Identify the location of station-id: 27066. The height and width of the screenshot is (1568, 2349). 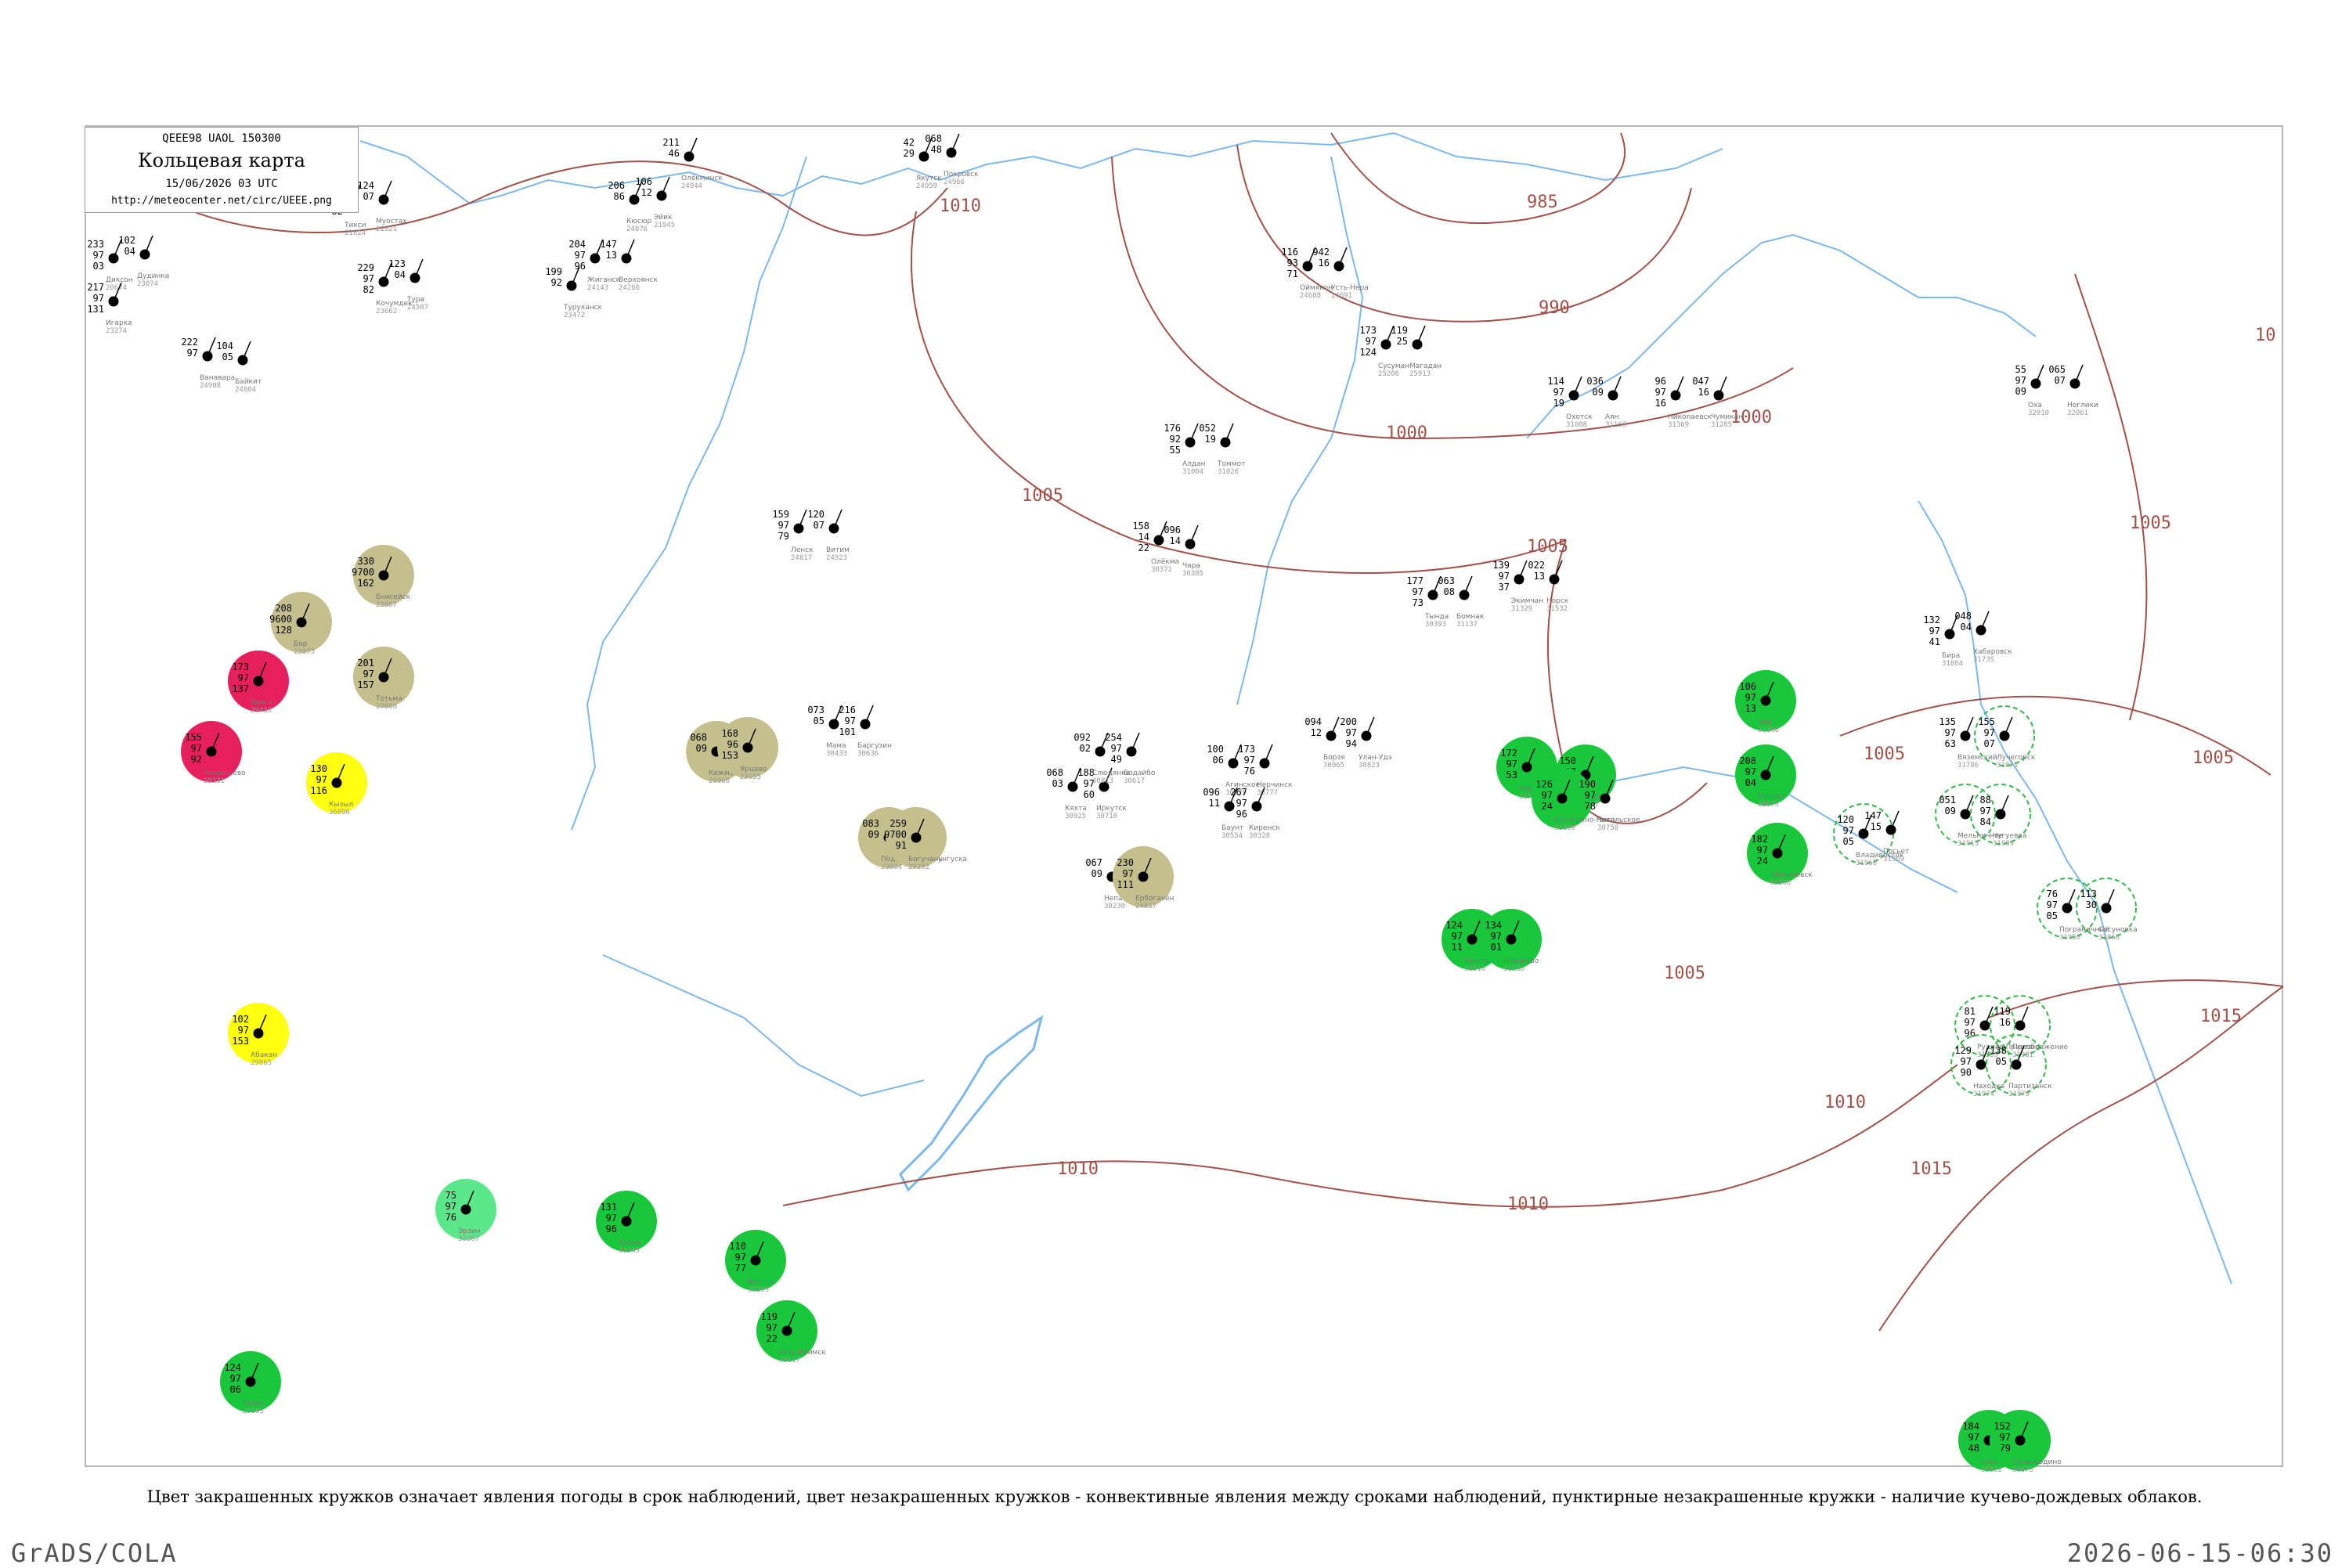
(387, 707).